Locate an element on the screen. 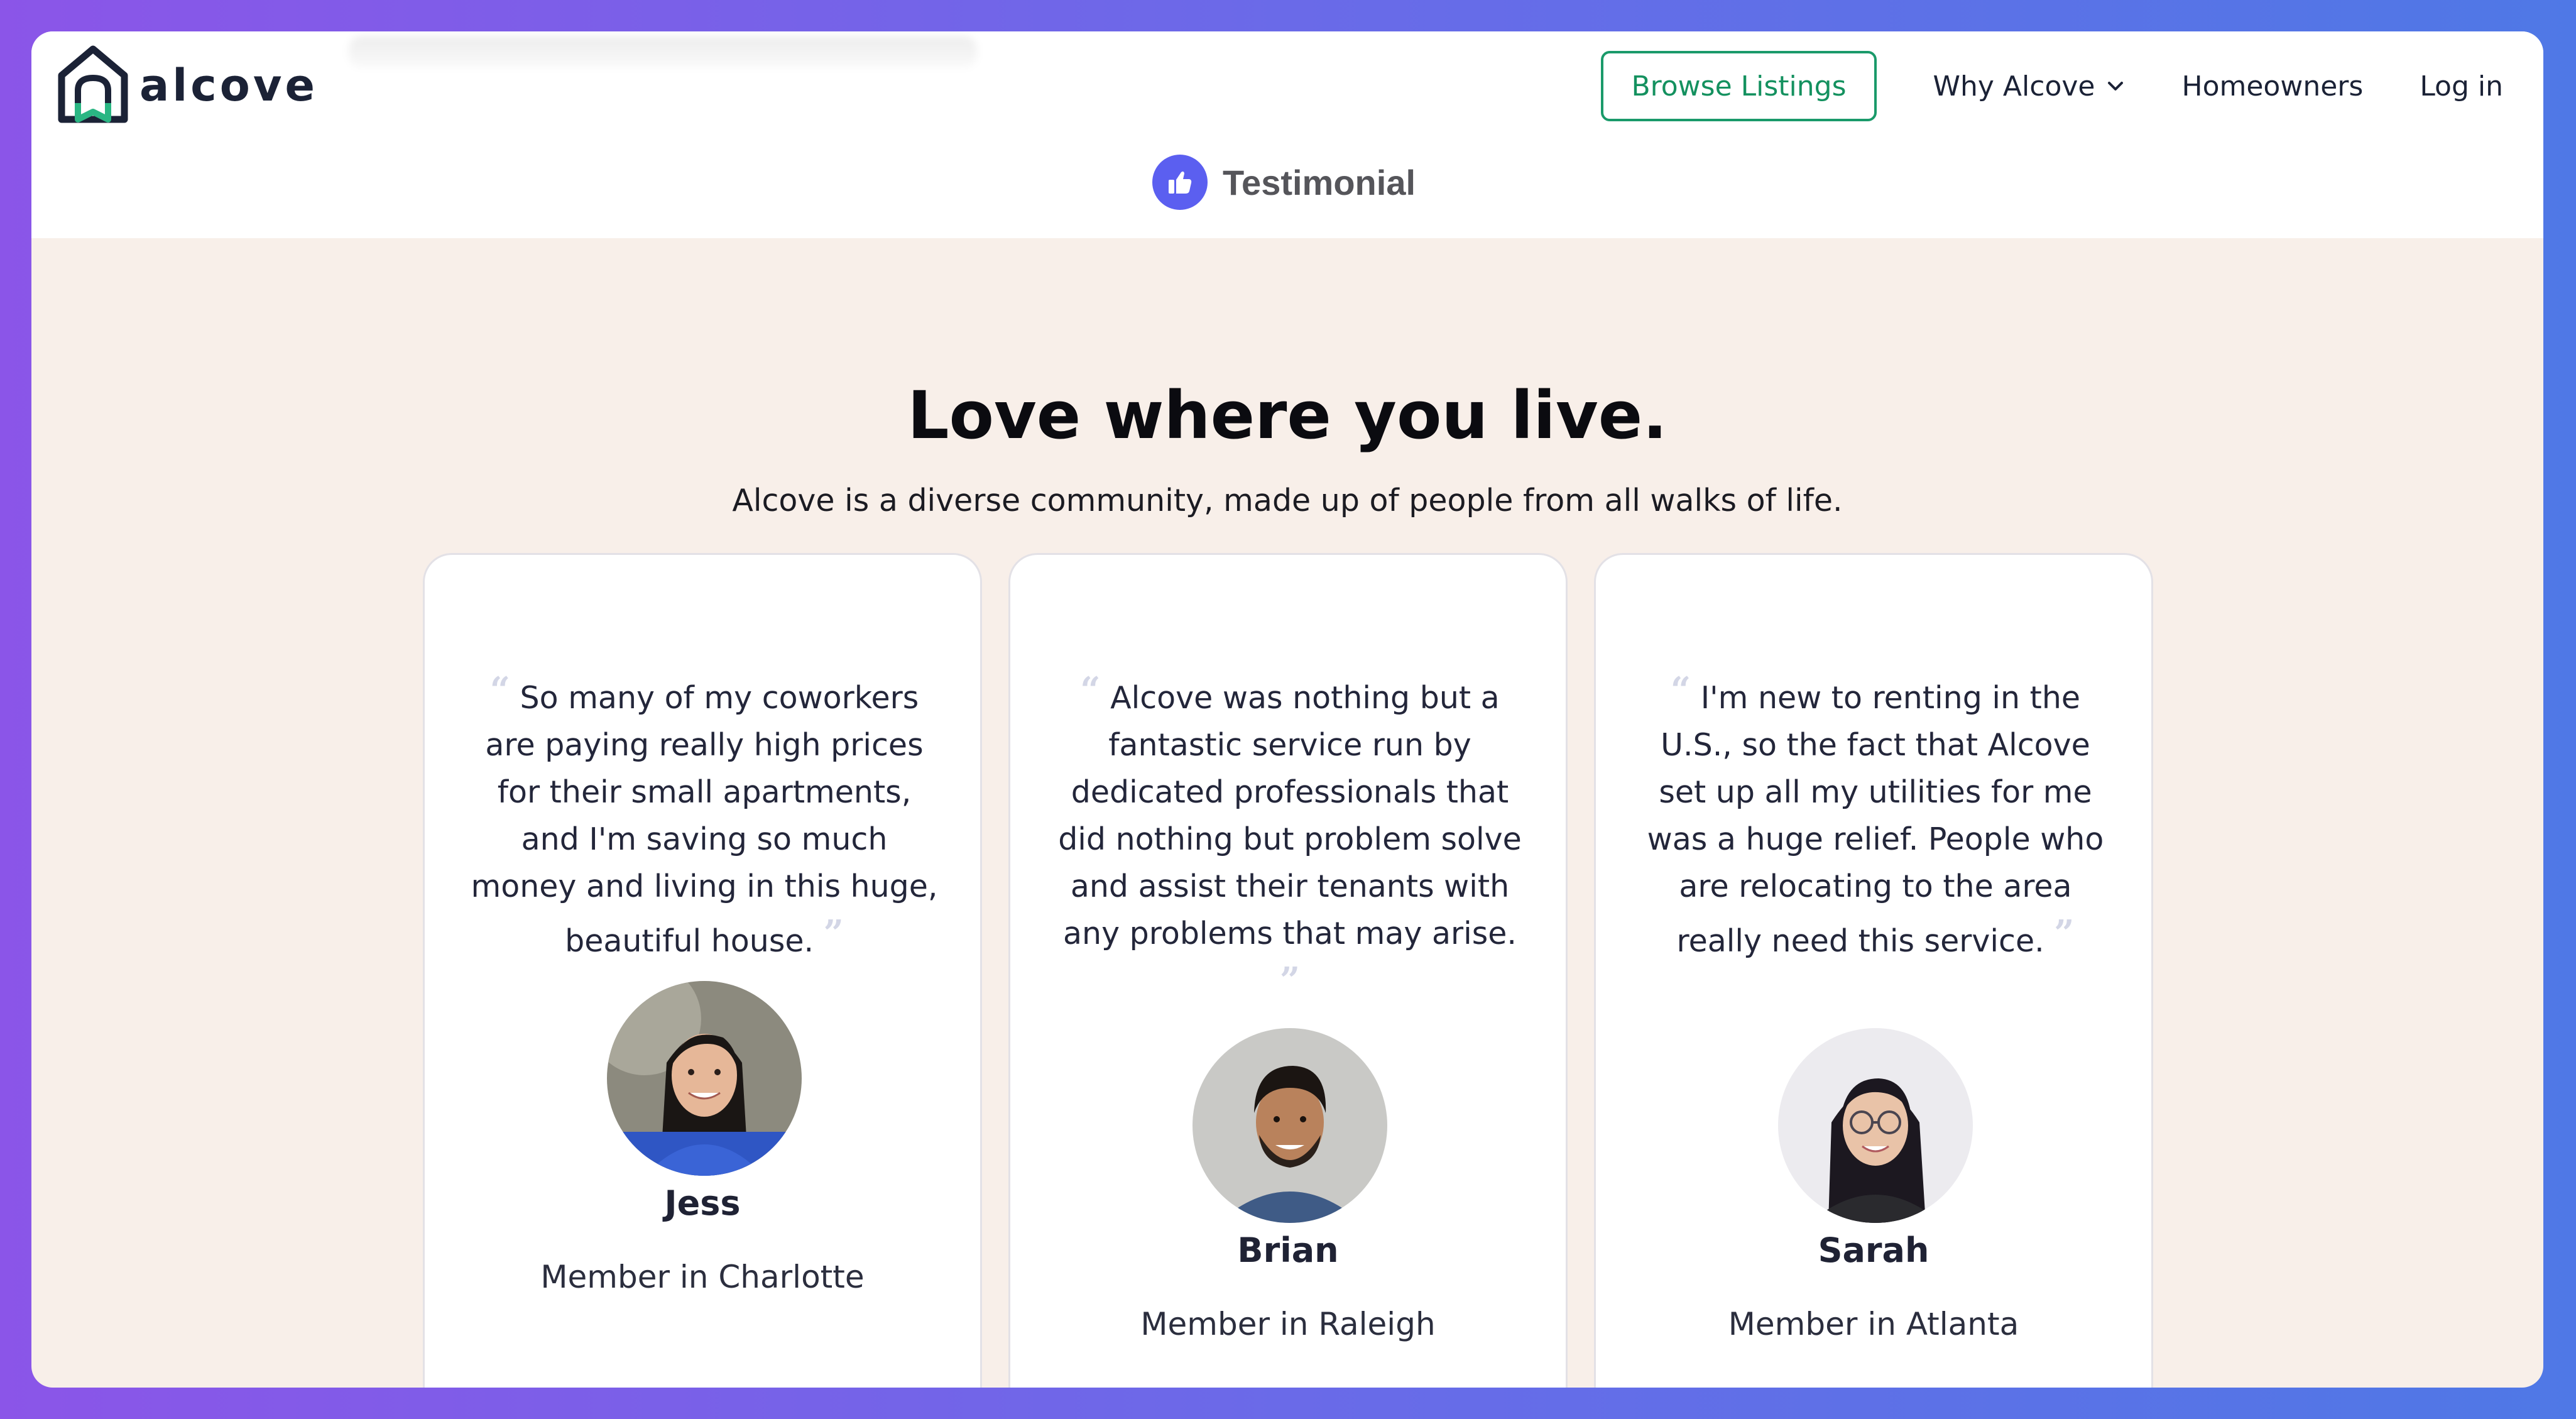 This screenshot has height=1419, width=2576. alcove-logo: alcove is located at coordinates (187, 86).